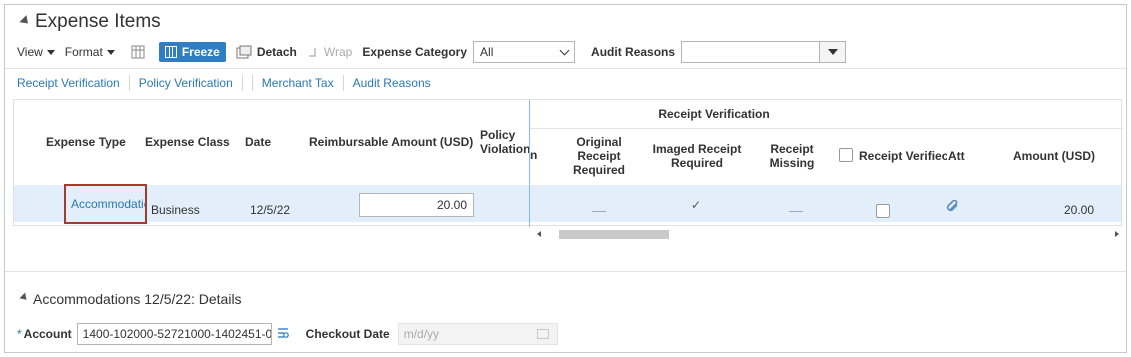 The image size is (1131, 357). What do you see at coordinates (529, 163) in the screenshot?
I see `frozen-column-divider` at bounding box center [529, 163].